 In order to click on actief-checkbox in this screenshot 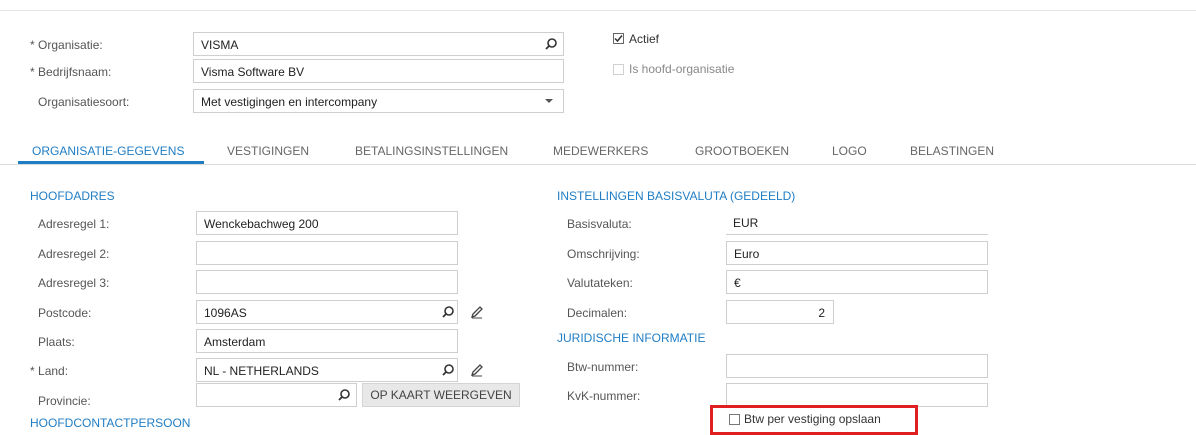, I will do `click(618, 38)`.